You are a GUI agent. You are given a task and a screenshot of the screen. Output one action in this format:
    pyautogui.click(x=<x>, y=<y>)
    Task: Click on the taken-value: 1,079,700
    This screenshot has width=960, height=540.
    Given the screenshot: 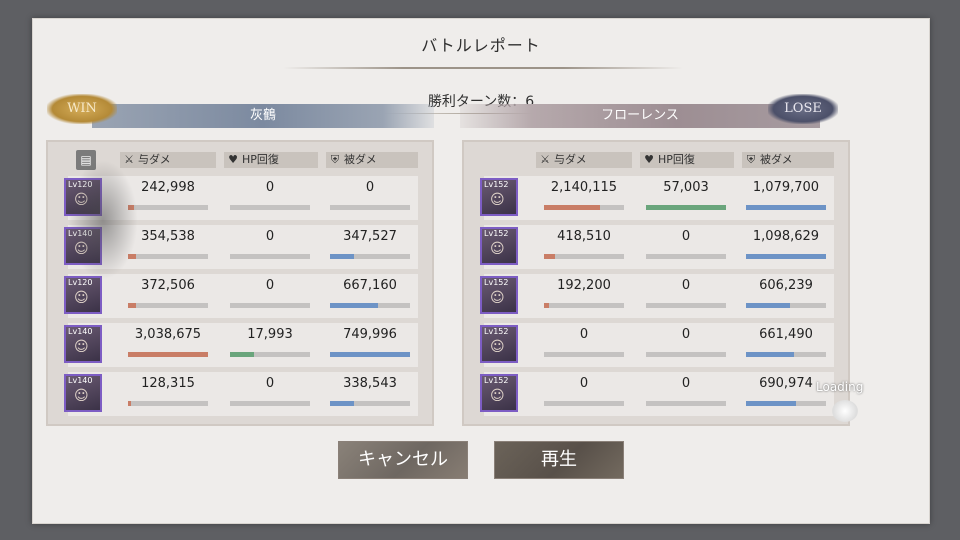 What is the action you would take?
    pyautogui.click(x=786, y=187)
    